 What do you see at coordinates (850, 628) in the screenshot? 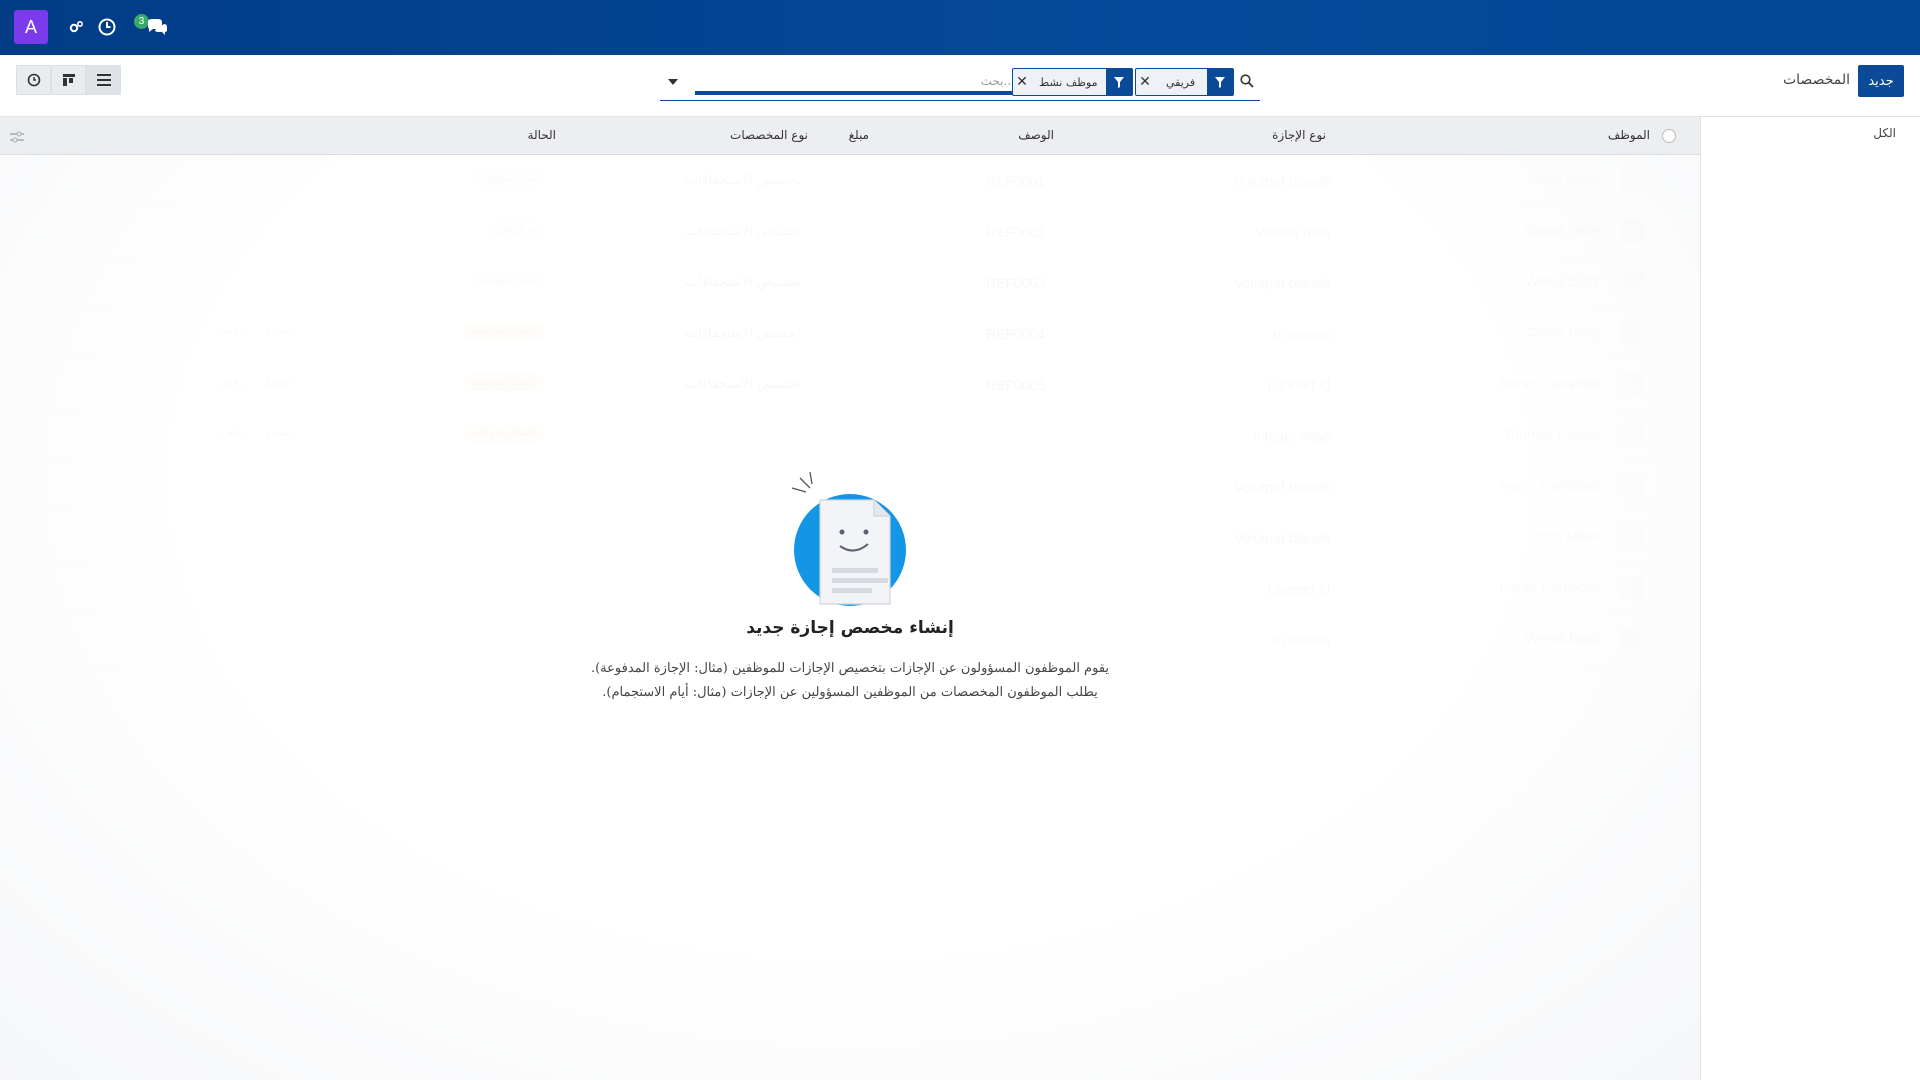
I see `empty-state-title: إنشاء مخصص إجازة جديد` at bounding box center [850, 628].